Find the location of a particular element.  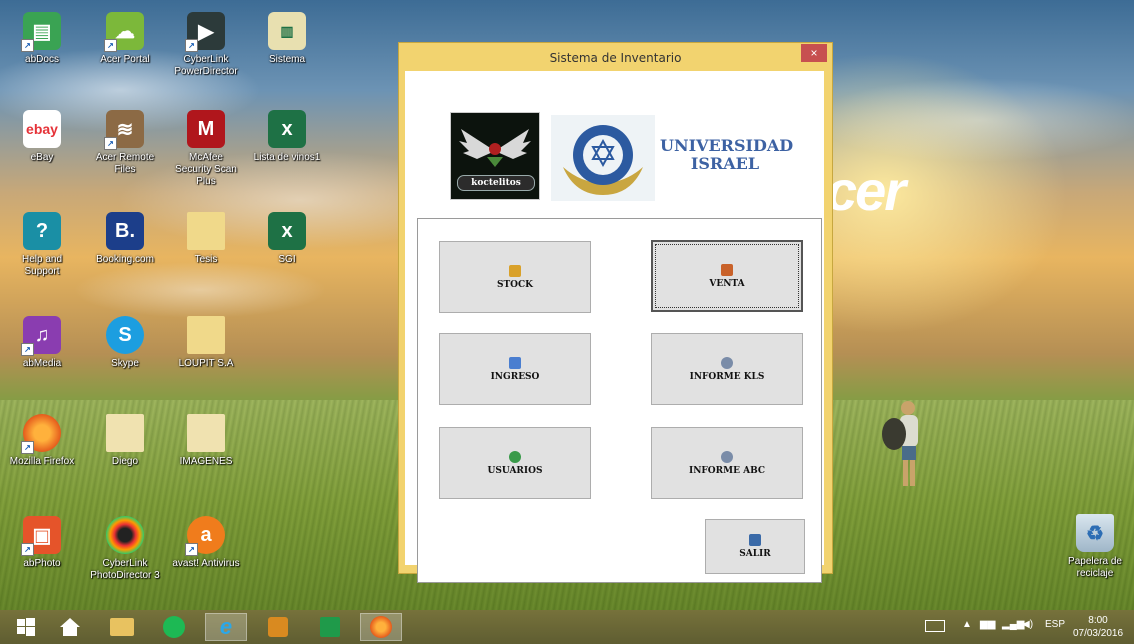

avast-icon: a ↗ is located at coordinates (205, 536).